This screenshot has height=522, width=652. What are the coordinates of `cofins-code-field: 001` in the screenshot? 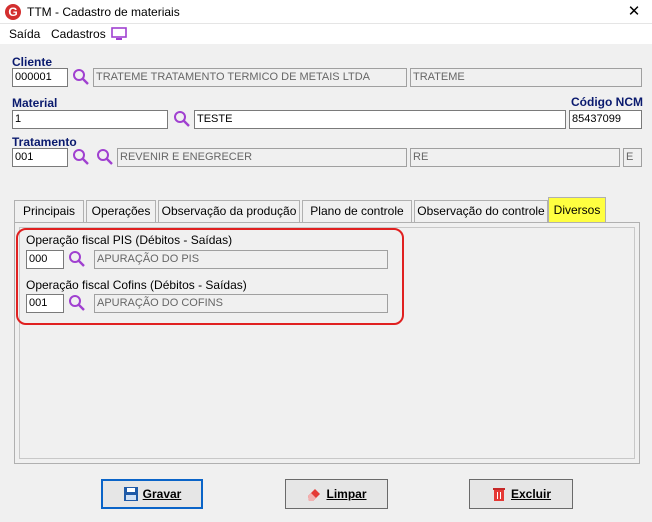 It's located at (45, 303).